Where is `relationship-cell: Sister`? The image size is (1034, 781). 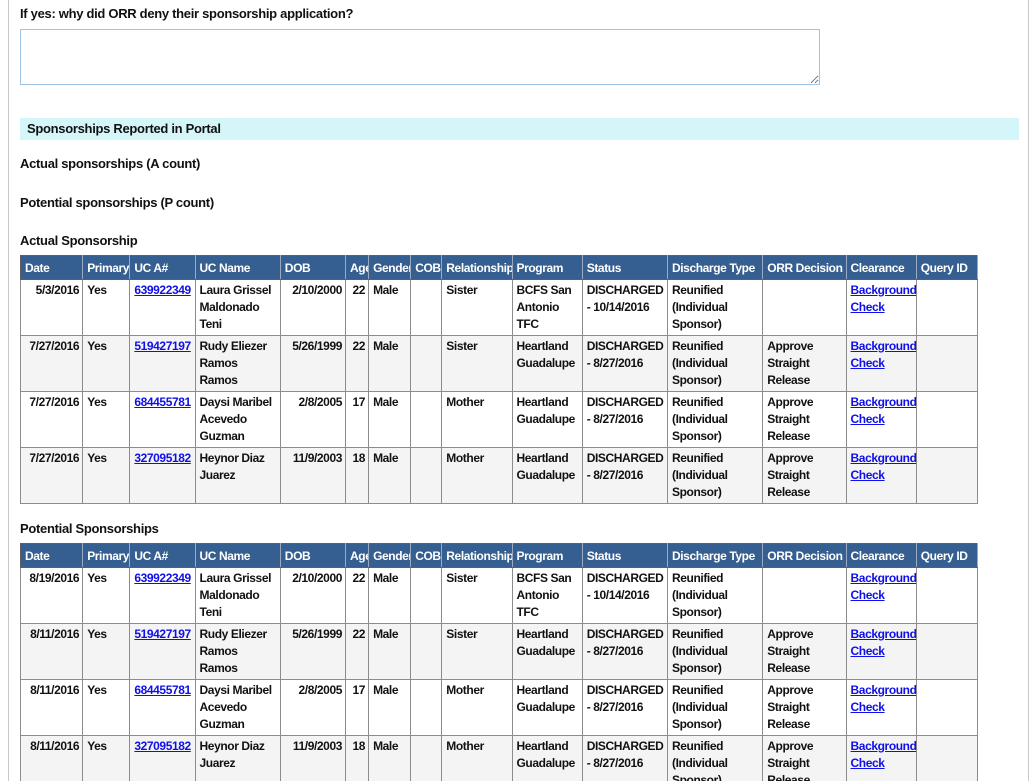 relationship-cell: Sister is located at coordinates (477, 651).